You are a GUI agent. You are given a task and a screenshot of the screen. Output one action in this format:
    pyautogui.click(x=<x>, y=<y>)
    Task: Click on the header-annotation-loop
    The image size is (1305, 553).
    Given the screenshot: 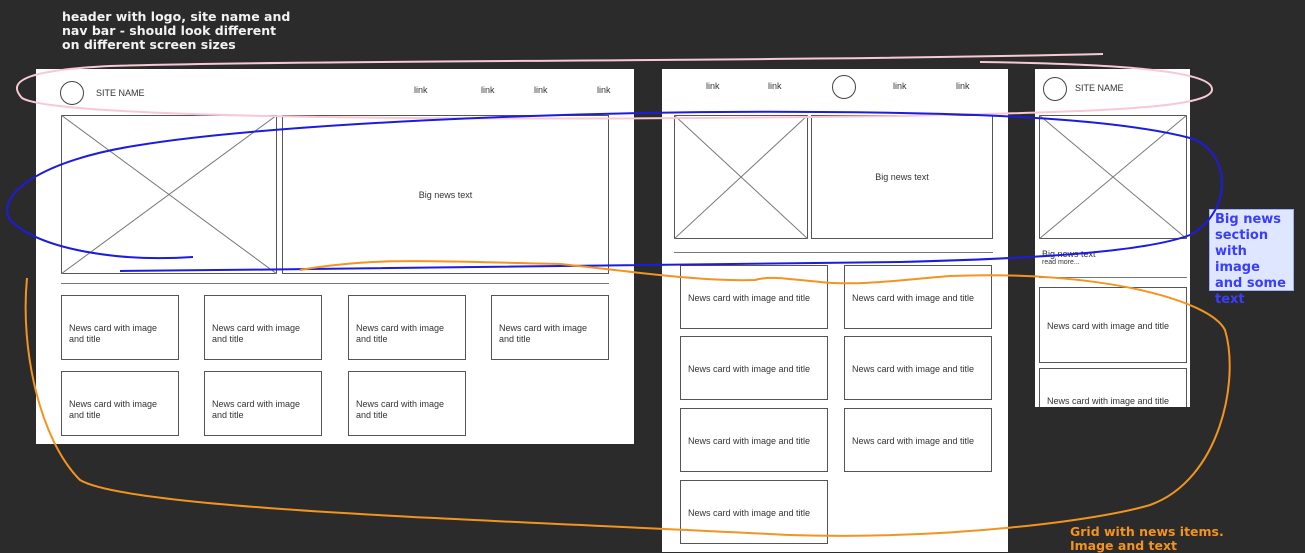 What is the action you would take?
    pyautogui.click(x=615, y=86)
    